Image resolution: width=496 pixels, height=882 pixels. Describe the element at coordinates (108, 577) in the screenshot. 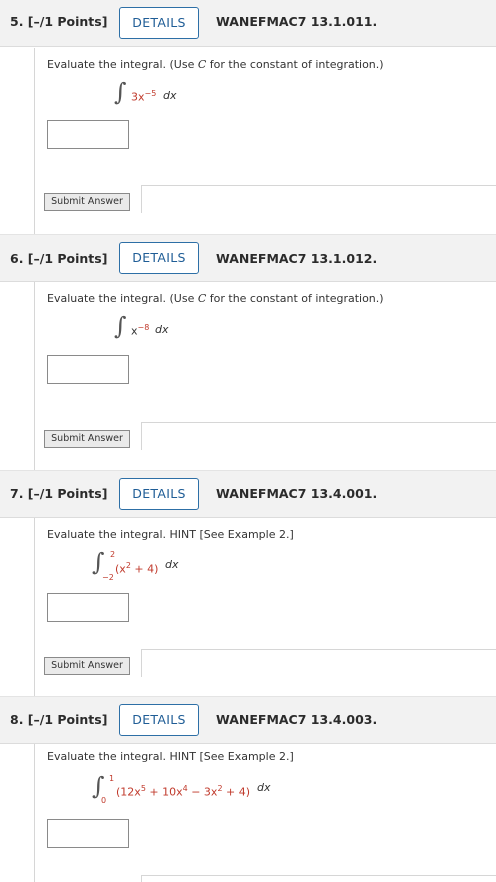

I see `lower-limit: −2` at that location.